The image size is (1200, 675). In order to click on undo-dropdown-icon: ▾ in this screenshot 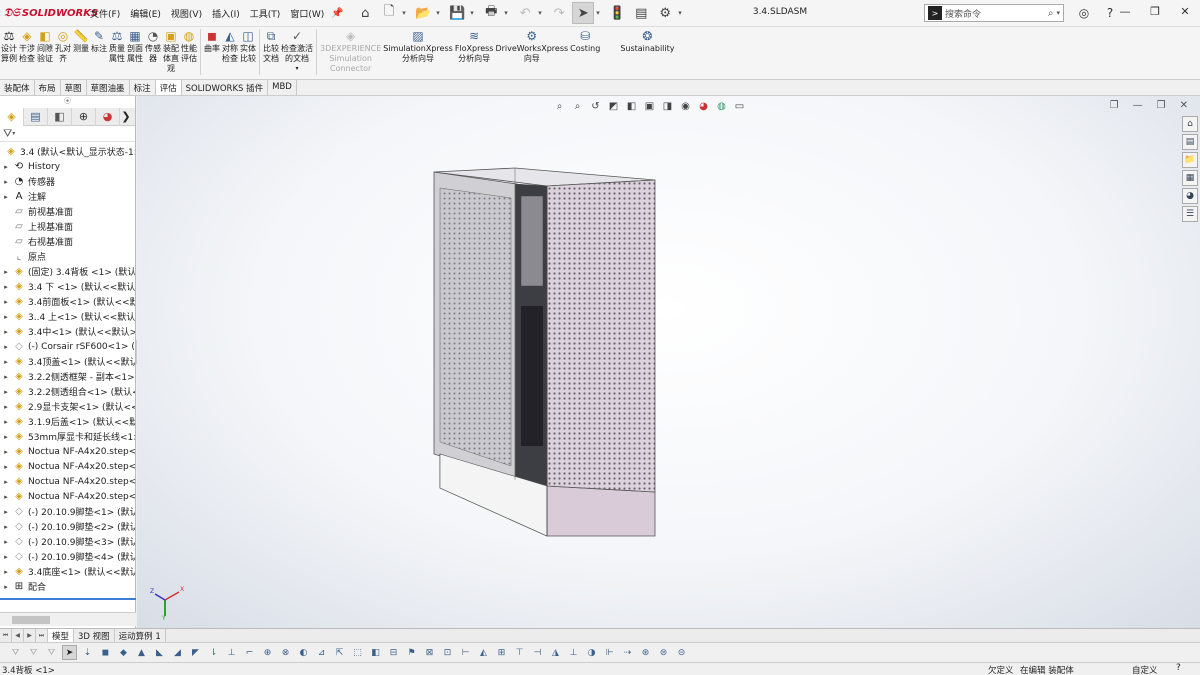, I will do `click(542, 13)`.